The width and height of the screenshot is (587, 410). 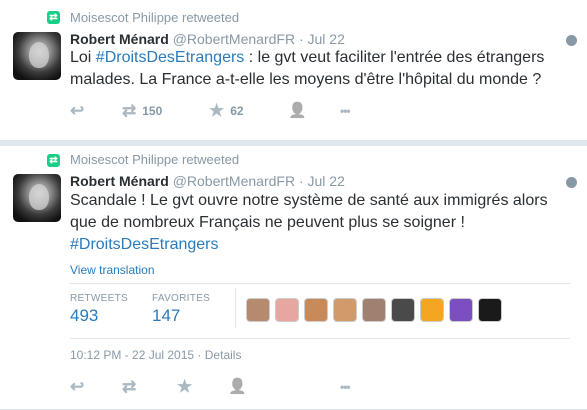 What do you see at coordinates (223, 355) in the screenshot?
I see `details-link: Details` at bounding box center [223, 355].